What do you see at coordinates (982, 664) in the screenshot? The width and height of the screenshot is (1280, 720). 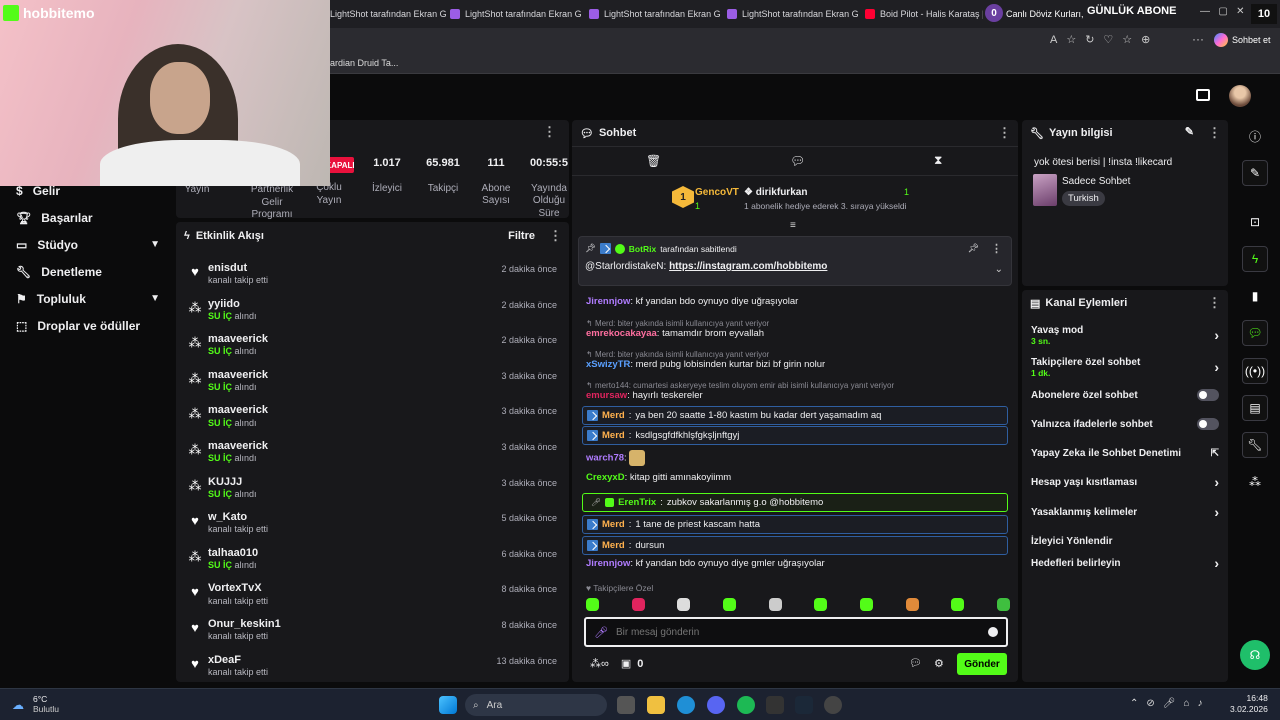 I see `send-button: Gönder` at bounding box center [982, 664].